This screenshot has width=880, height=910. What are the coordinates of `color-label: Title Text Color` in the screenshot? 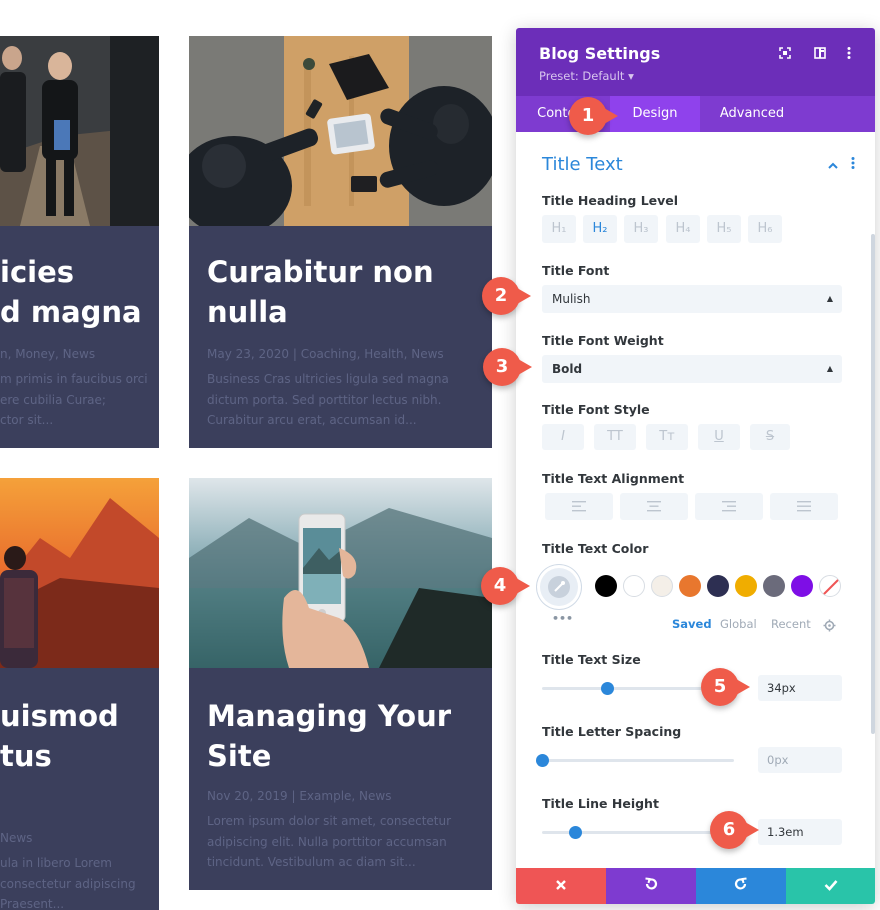 It's located at (595, 548).